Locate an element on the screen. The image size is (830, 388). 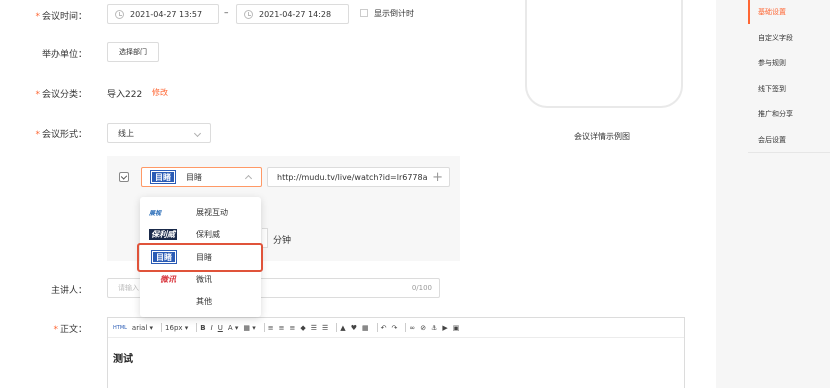
plus-icon: + is located at coordinates (437, 177).